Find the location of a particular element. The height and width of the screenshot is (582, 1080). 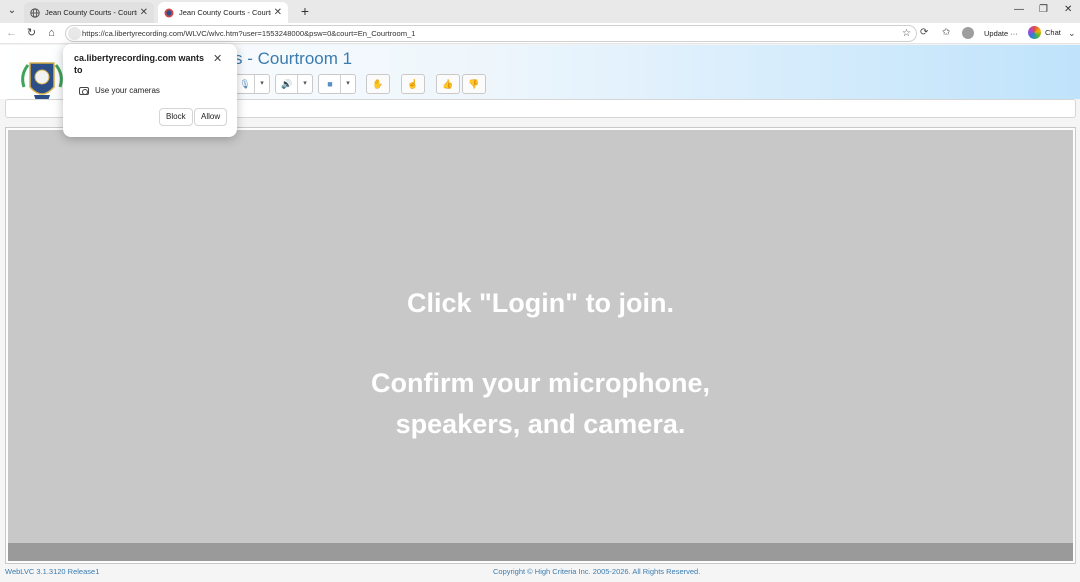

join-instruction: Click "Login" to join. is located at coordinates (540, 303).